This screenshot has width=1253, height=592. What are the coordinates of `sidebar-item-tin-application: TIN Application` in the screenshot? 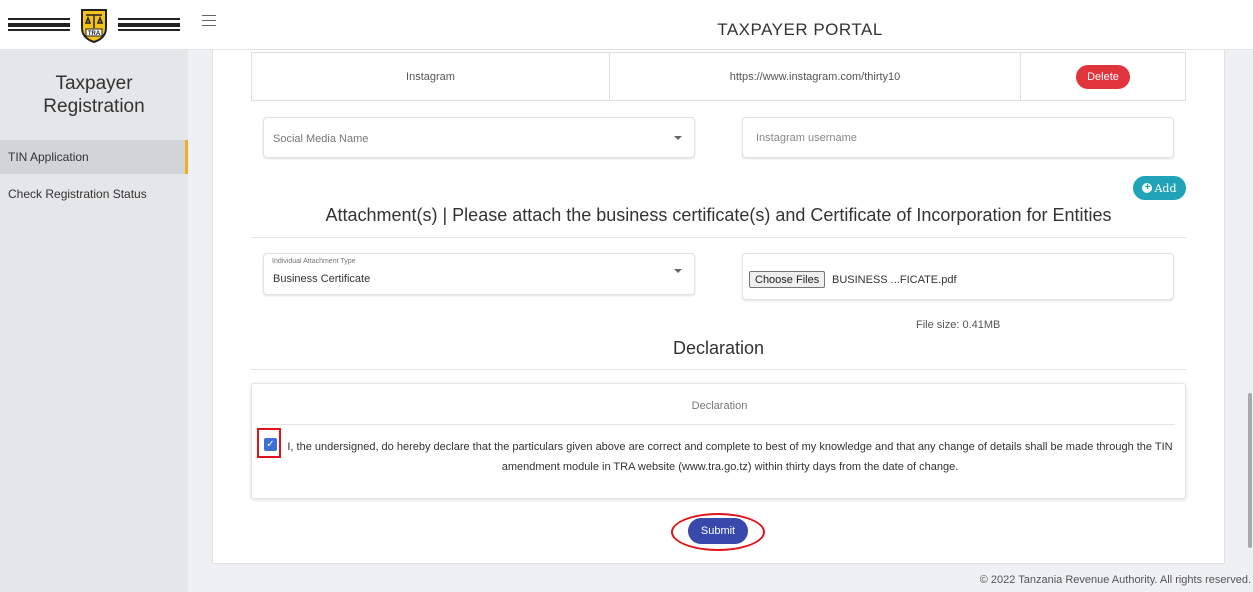 It's located at (94, 157).